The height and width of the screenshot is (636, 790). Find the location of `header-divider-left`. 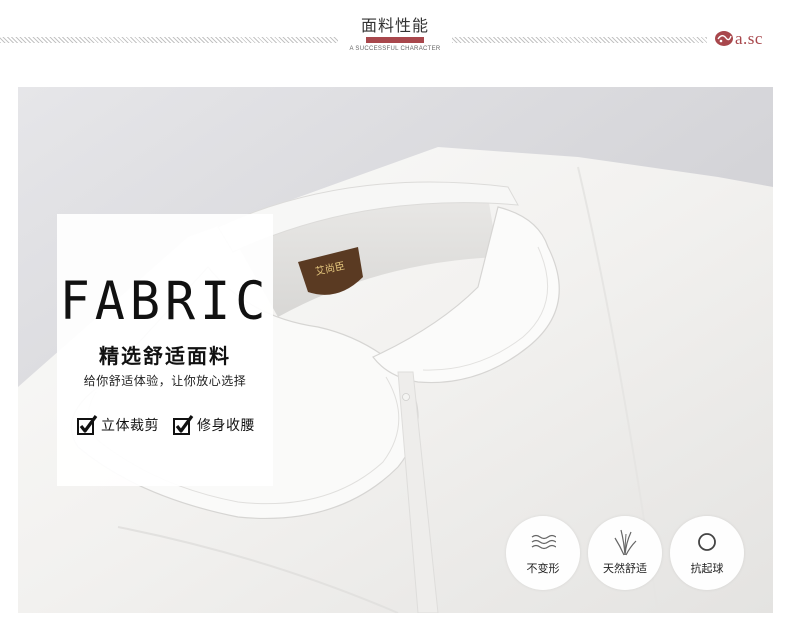

header-divider-left is located at coordinates (169, 40).